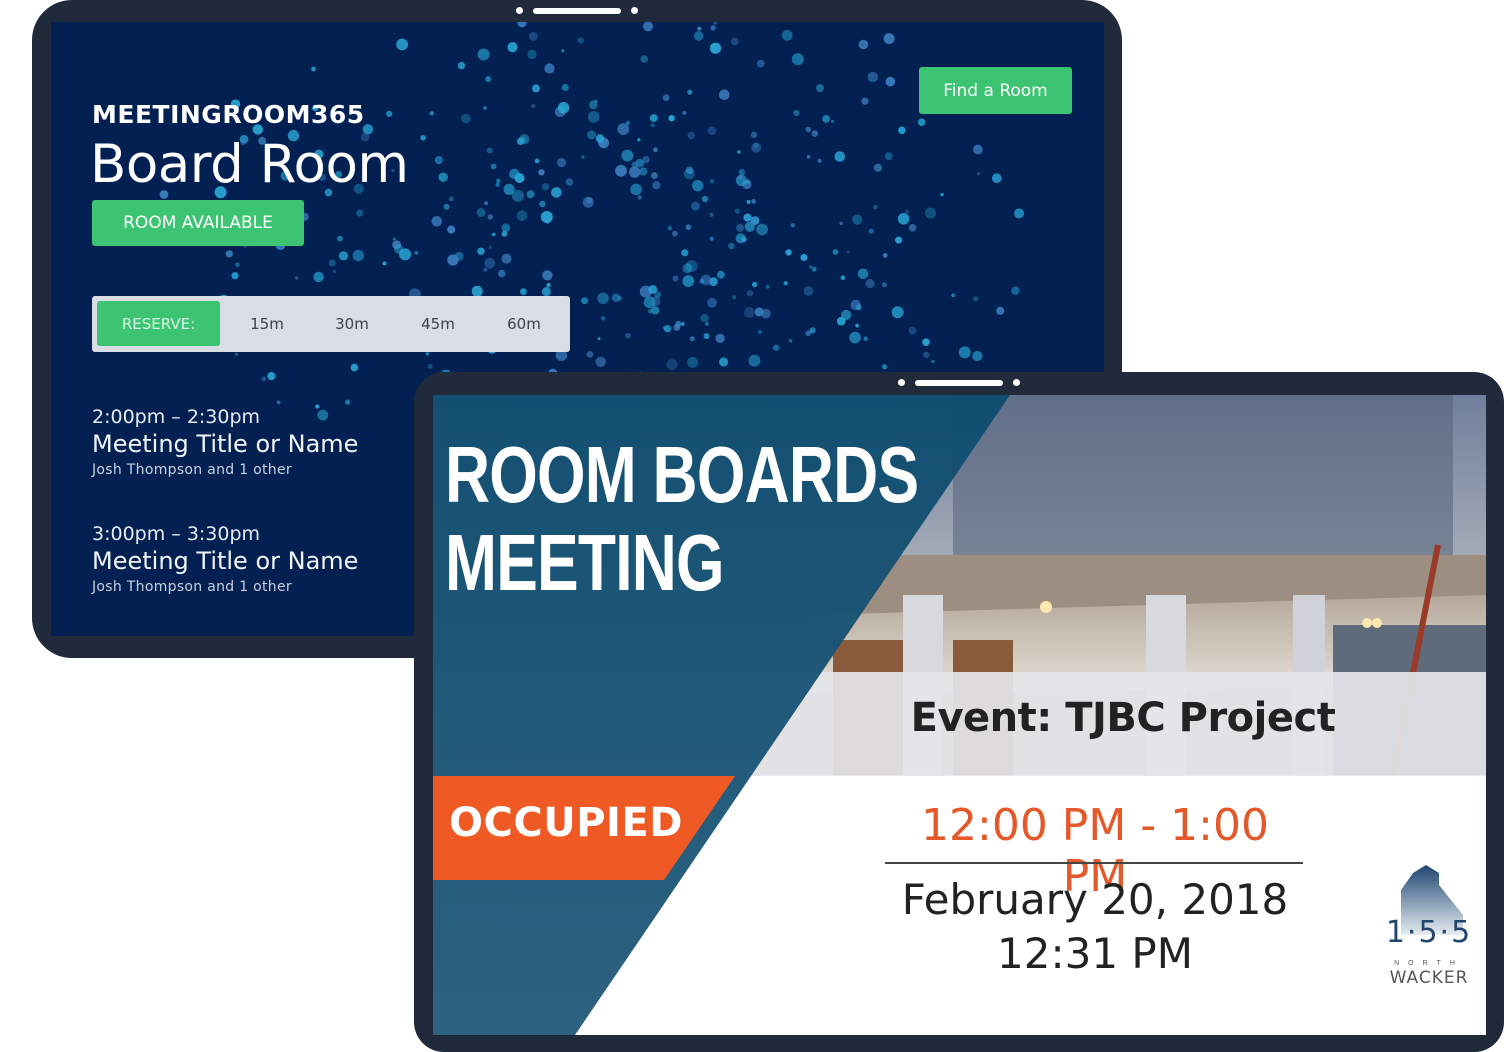  Describe the element at coordinates (267, 324) in the screenshot. I see `reserve-15m-button: 15m` at that location.